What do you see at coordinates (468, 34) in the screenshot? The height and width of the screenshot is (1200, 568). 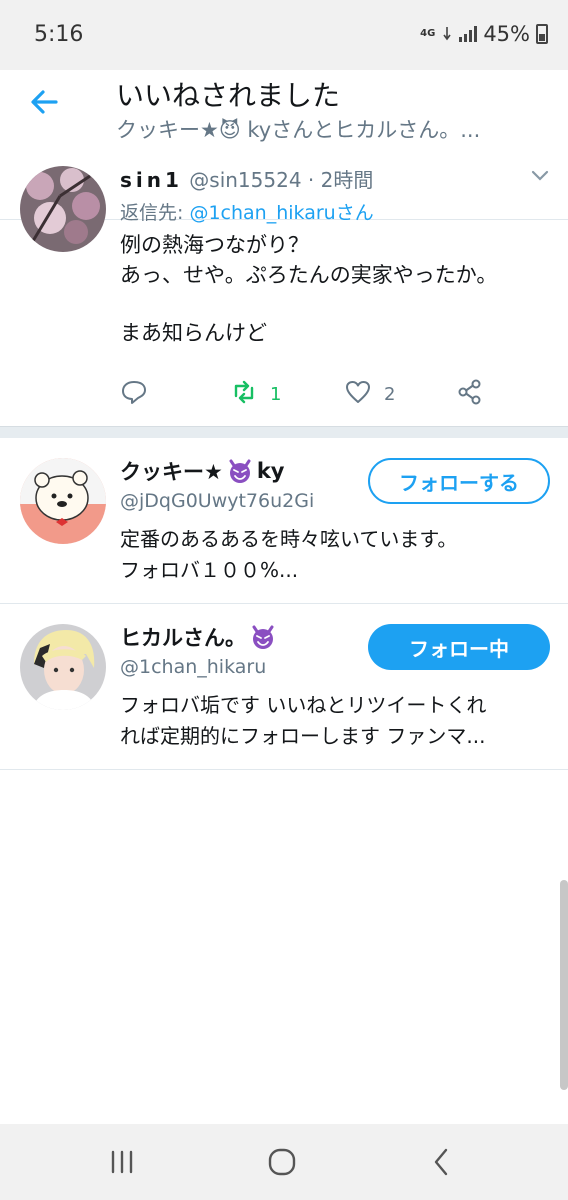 I see `signal-icon` at bounding box center [468, 34].